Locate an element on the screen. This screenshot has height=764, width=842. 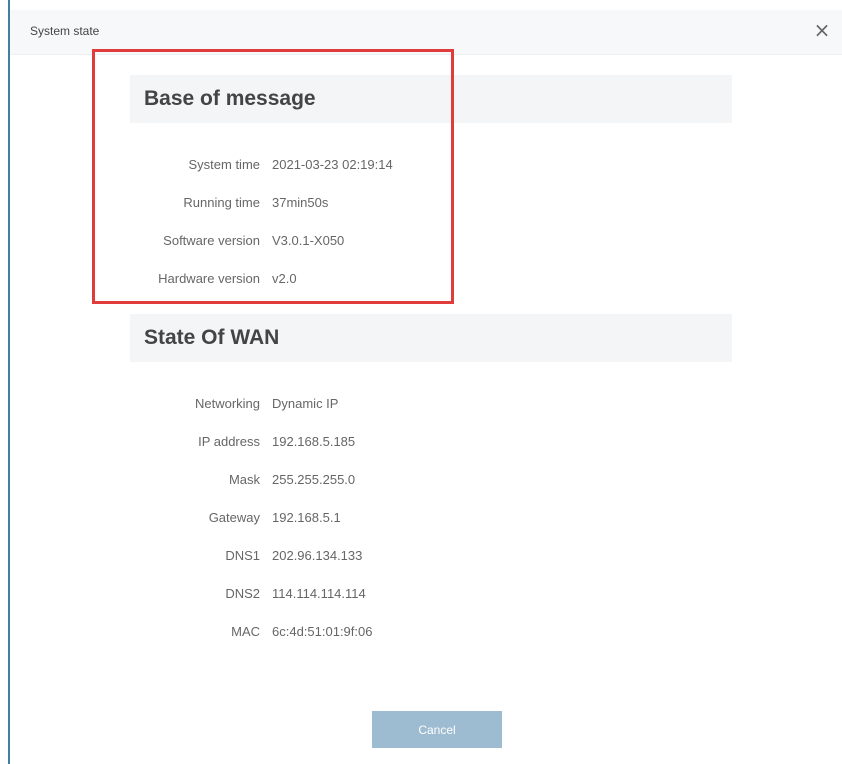
info-row-system-time: System time 2021-03-23 02:19:14 is located at coordinates (421, 168).